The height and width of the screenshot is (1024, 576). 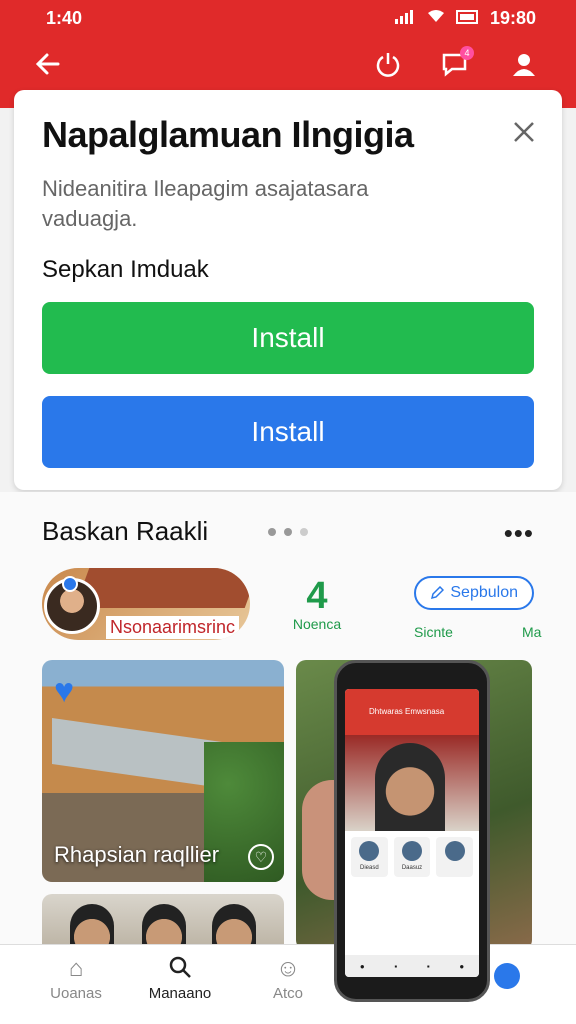 What do you see at coordinates (507, 976) in the screenshot?
I see `chat-icon` at bounding box center [507, 976].